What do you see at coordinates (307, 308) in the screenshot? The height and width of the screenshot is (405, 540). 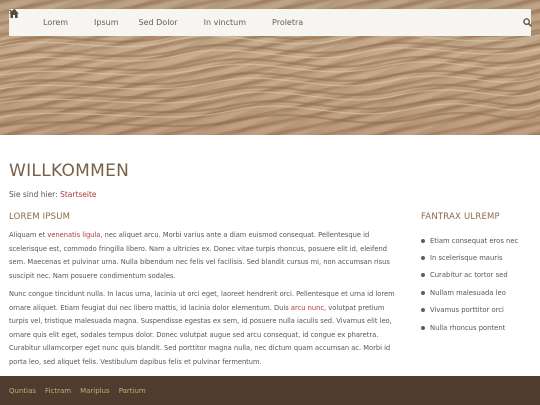 I see `inline-link: arcu nunc` at bounding box center [307, 308].